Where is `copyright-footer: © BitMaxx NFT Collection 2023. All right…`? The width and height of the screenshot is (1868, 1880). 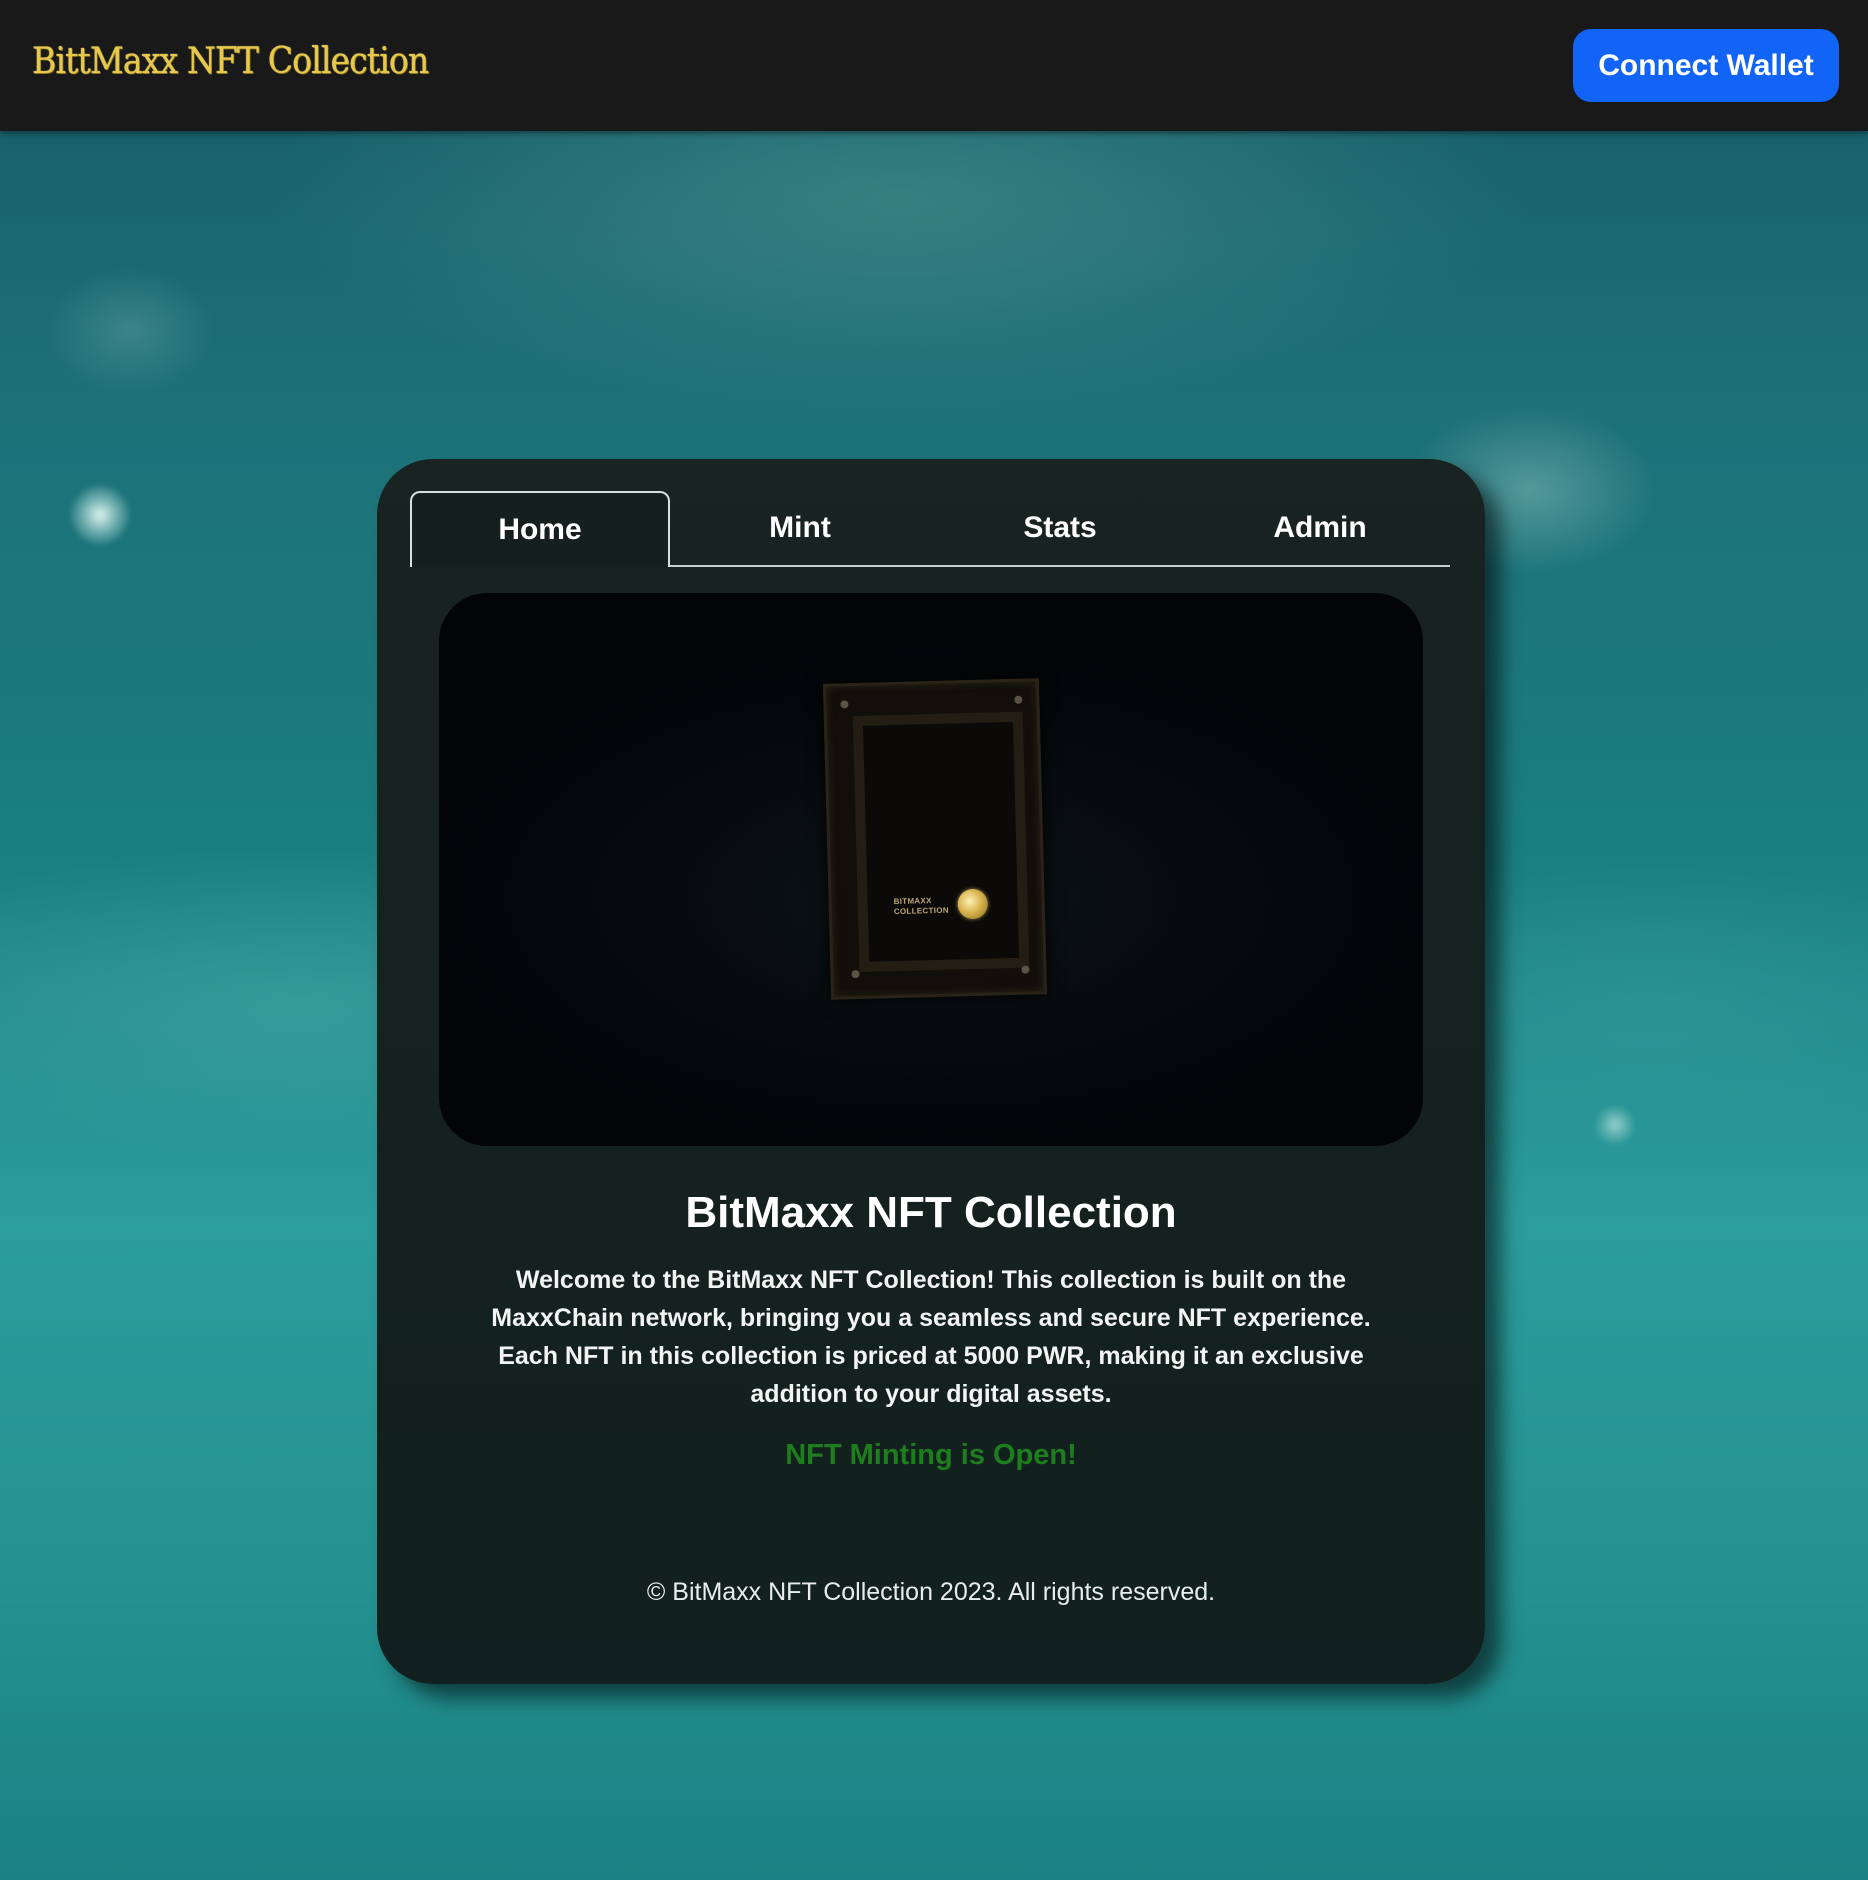 copyright-footer: © BitMaxx NFT Collection 2023. All right… is located at coordinates (931, 1592).